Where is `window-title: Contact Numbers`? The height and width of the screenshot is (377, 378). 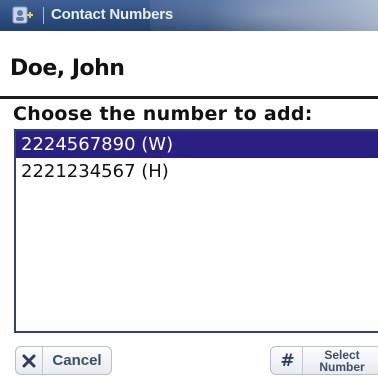 window-title: Contact Numbers is located at coordinates (112, 14).